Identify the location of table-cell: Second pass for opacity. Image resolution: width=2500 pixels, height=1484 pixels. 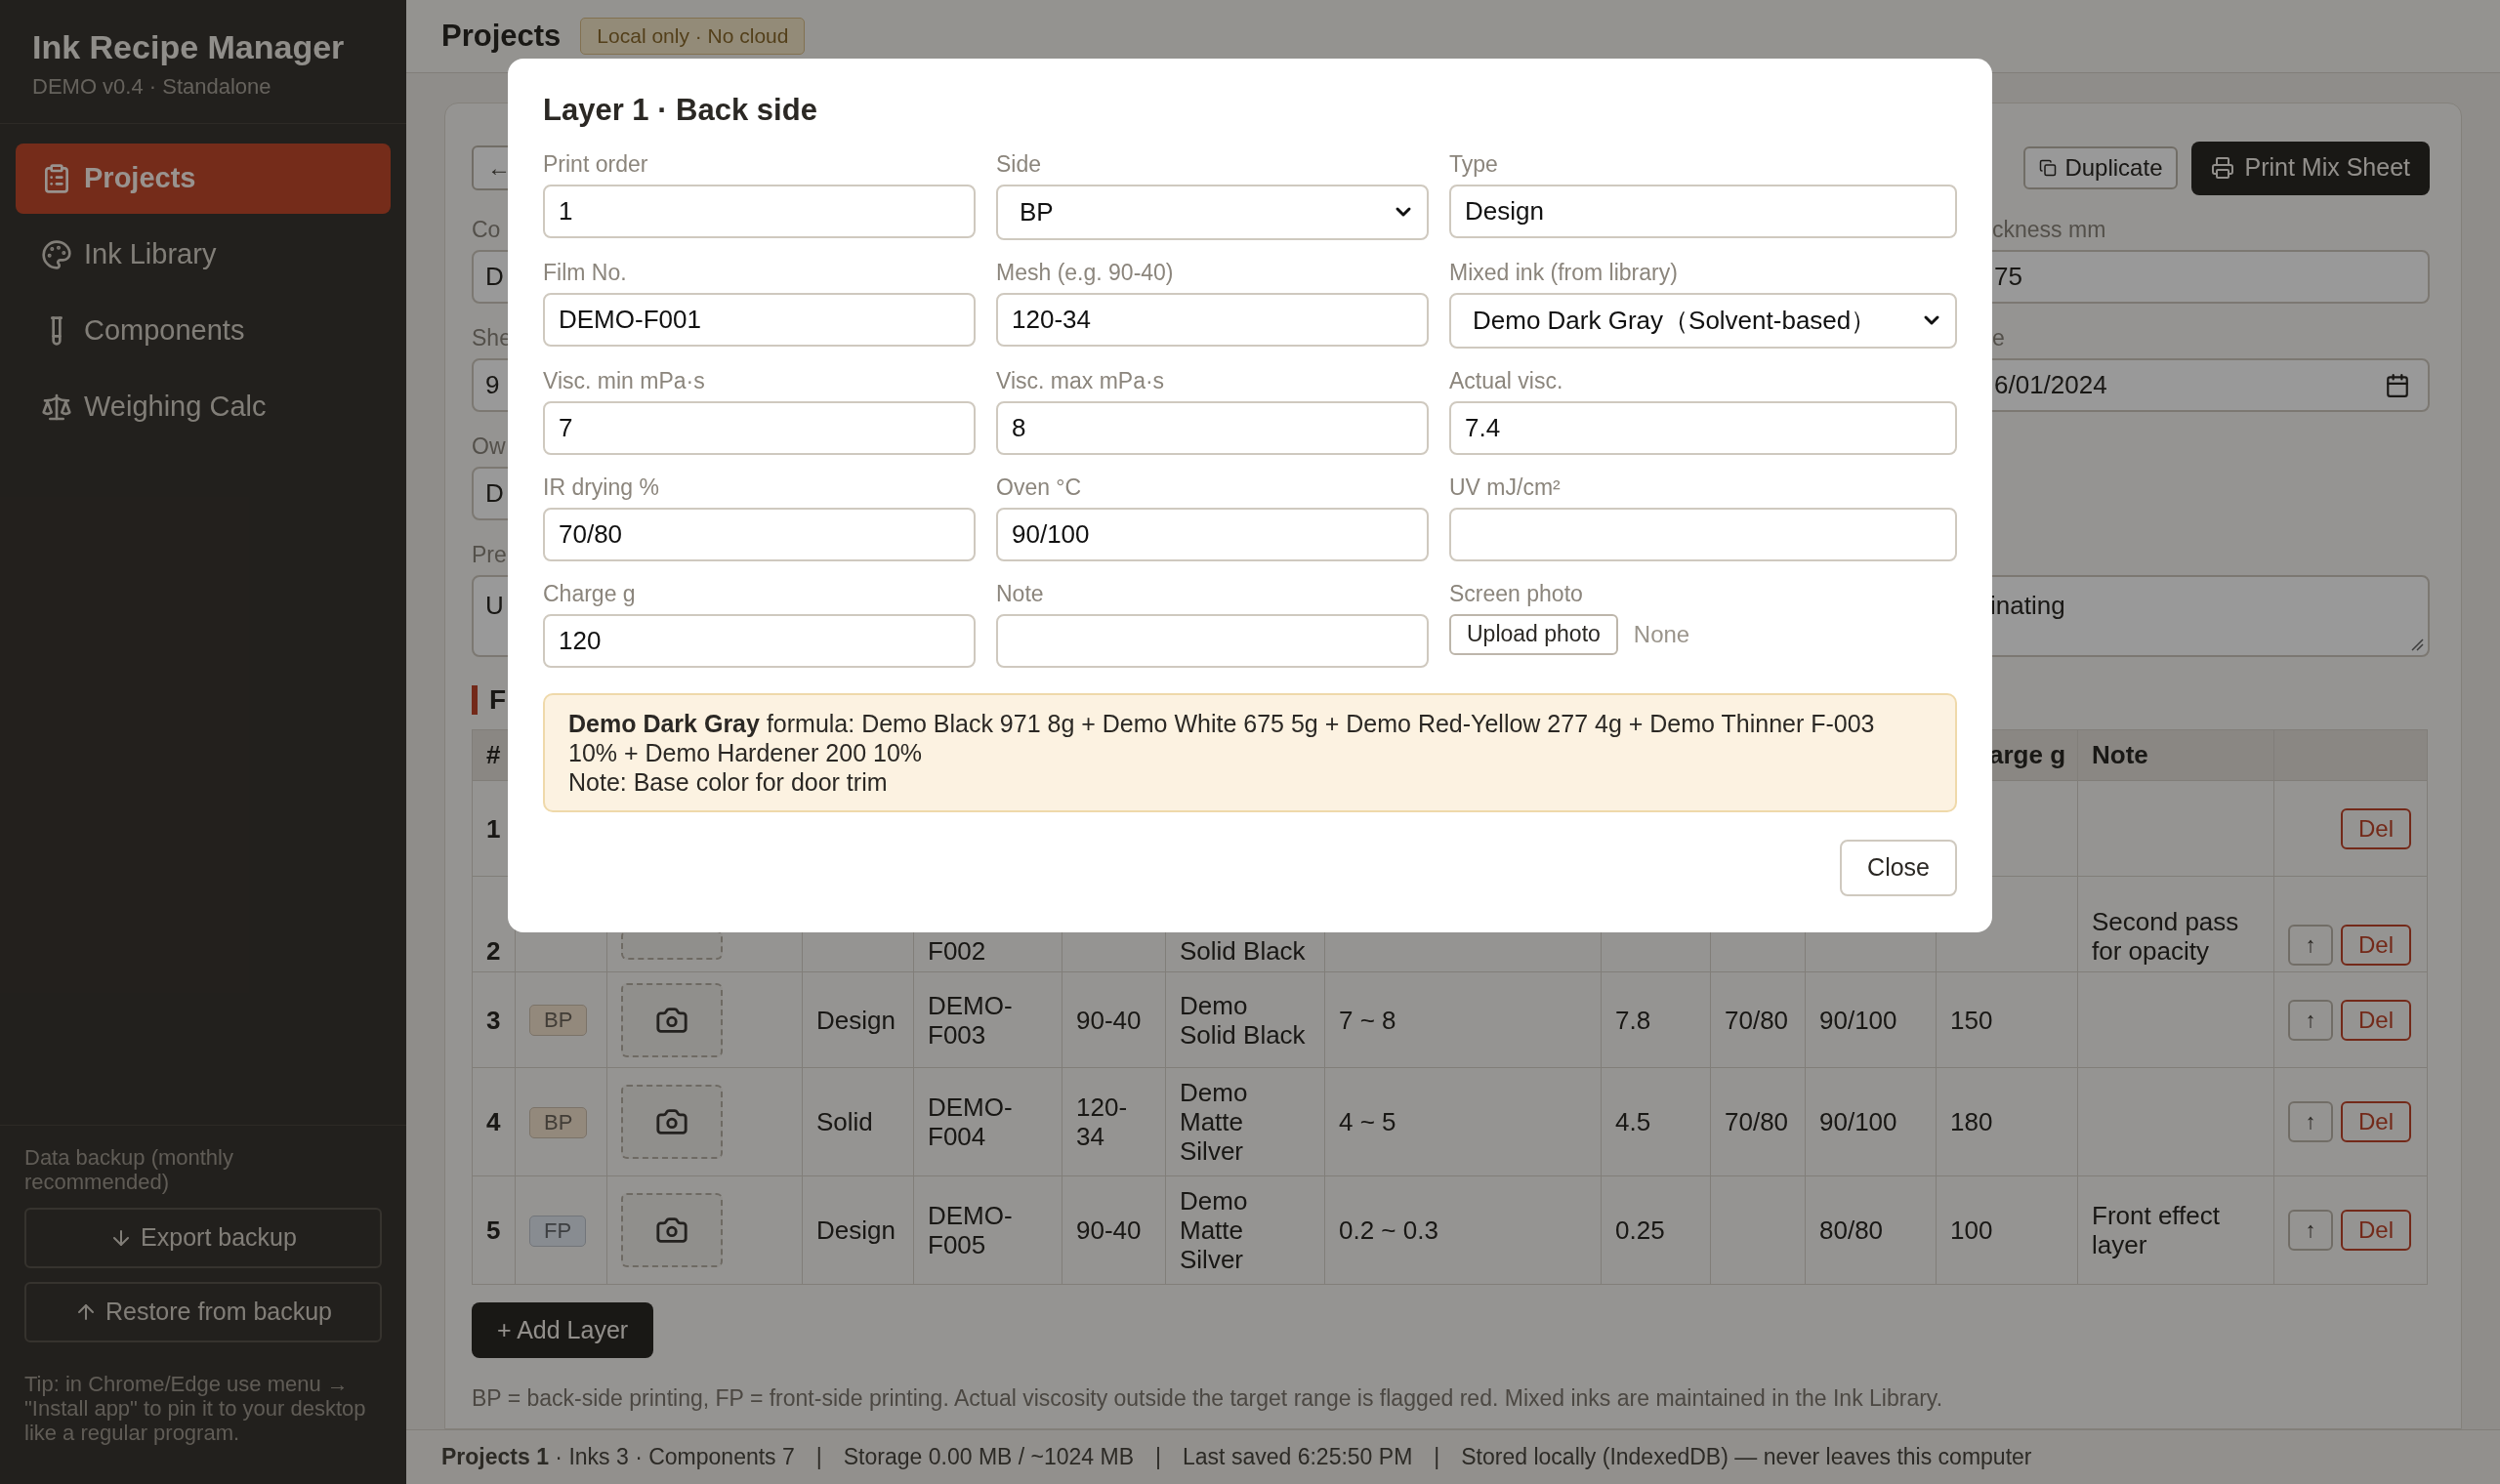
(2165, 937).